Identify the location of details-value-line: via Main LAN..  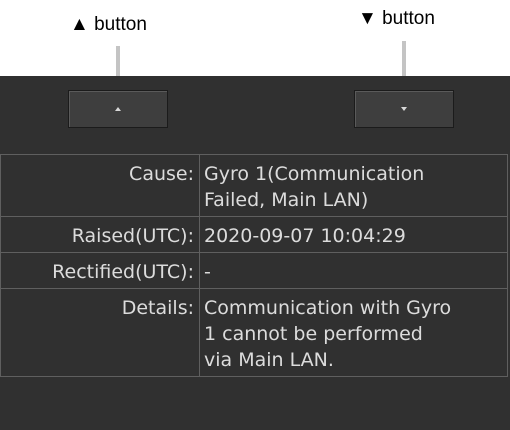
(269, 360).